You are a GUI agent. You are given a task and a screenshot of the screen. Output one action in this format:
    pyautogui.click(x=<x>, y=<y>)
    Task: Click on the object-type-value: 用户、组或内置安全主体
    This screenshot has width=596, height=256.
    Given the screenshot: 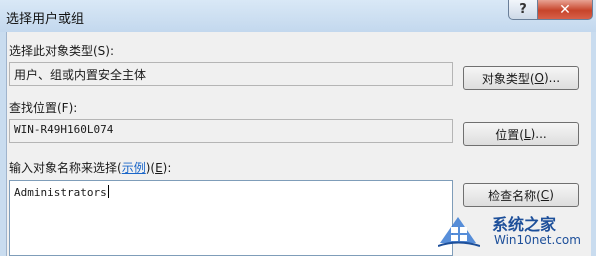 What is the action you would take?
    pyautogui.click(x=80, y=75)
    